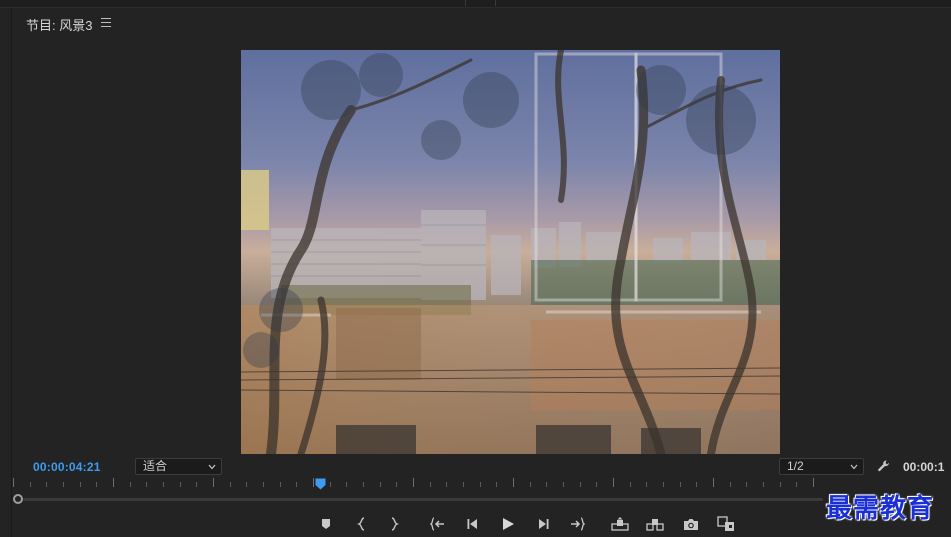 This screenshot has width=951, height=537. I want to click on go-to-in-button, so click(438, 524).